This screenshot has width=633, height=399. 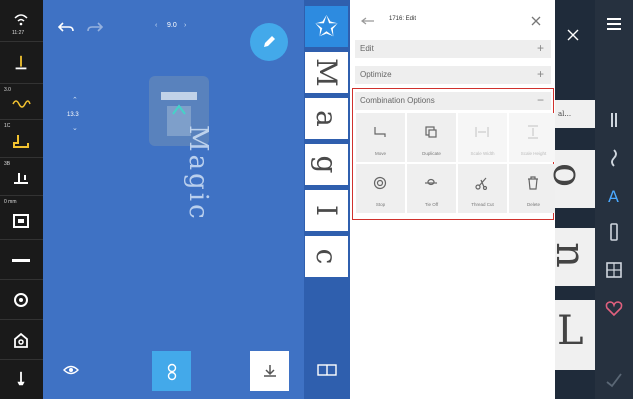 I want to click on letter-tile-4: I, so click(x=326, y=210).